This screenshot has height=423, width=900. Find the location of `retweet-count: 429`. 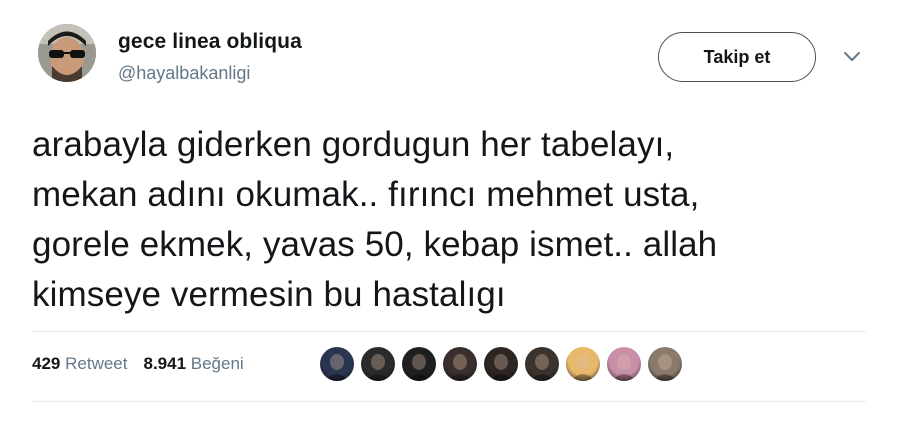

retweet-count: 429 is located at coordinates (46, 363).